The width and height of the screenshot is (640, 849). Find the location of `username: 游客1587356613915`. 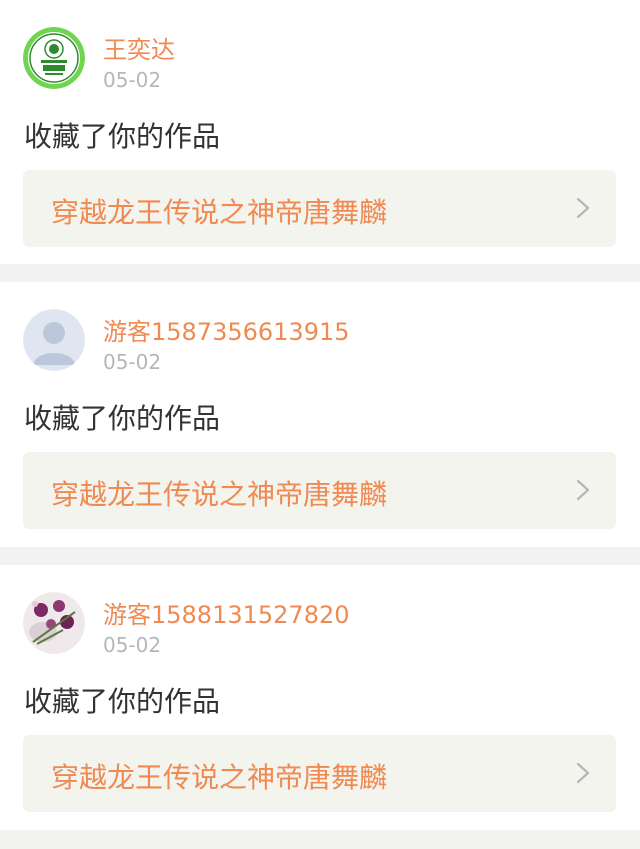

username: 游客1587356613915 is located at coordinates (226, 329).